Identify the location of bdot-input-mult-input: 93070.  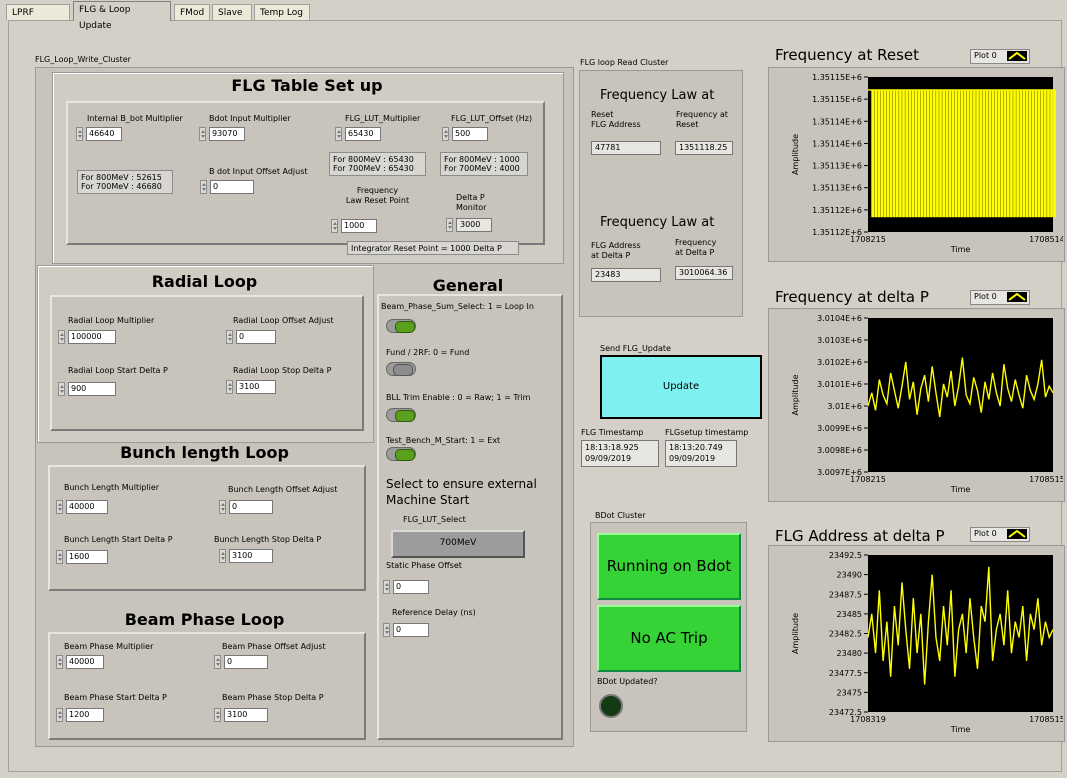
(227, 134).